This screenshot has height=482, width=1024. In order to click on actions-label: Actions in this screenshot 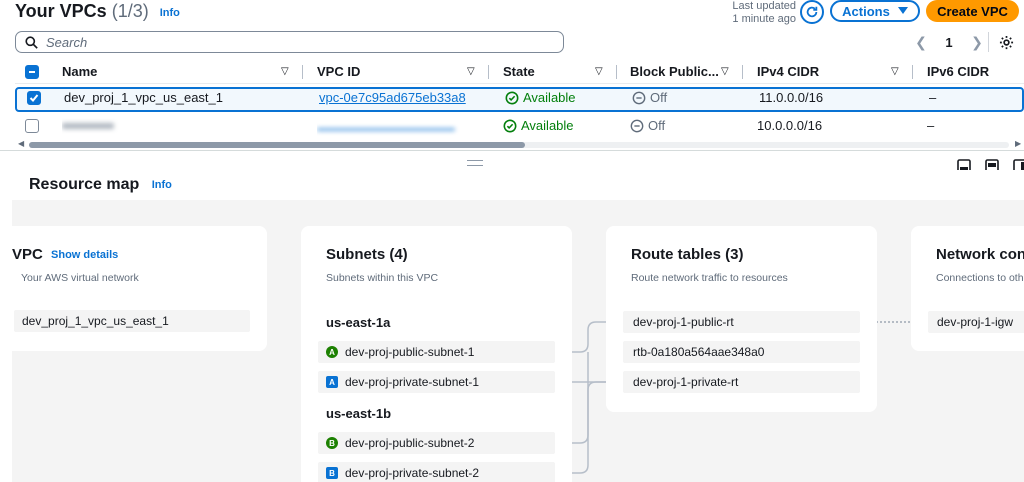, I will do `click(866, 11)`.